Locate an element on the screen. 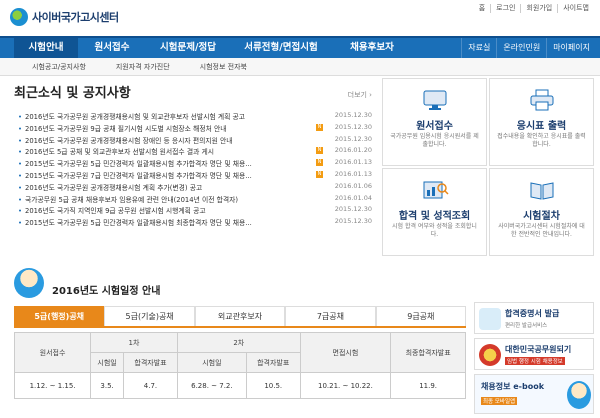 Image resolution: width=600 pixels, height=418 pixels. news-item-title: 2016년도 국가공무원 공개경쟁채용시험 계획 추가(변경) 공고 is located at coordinates (170, 187).